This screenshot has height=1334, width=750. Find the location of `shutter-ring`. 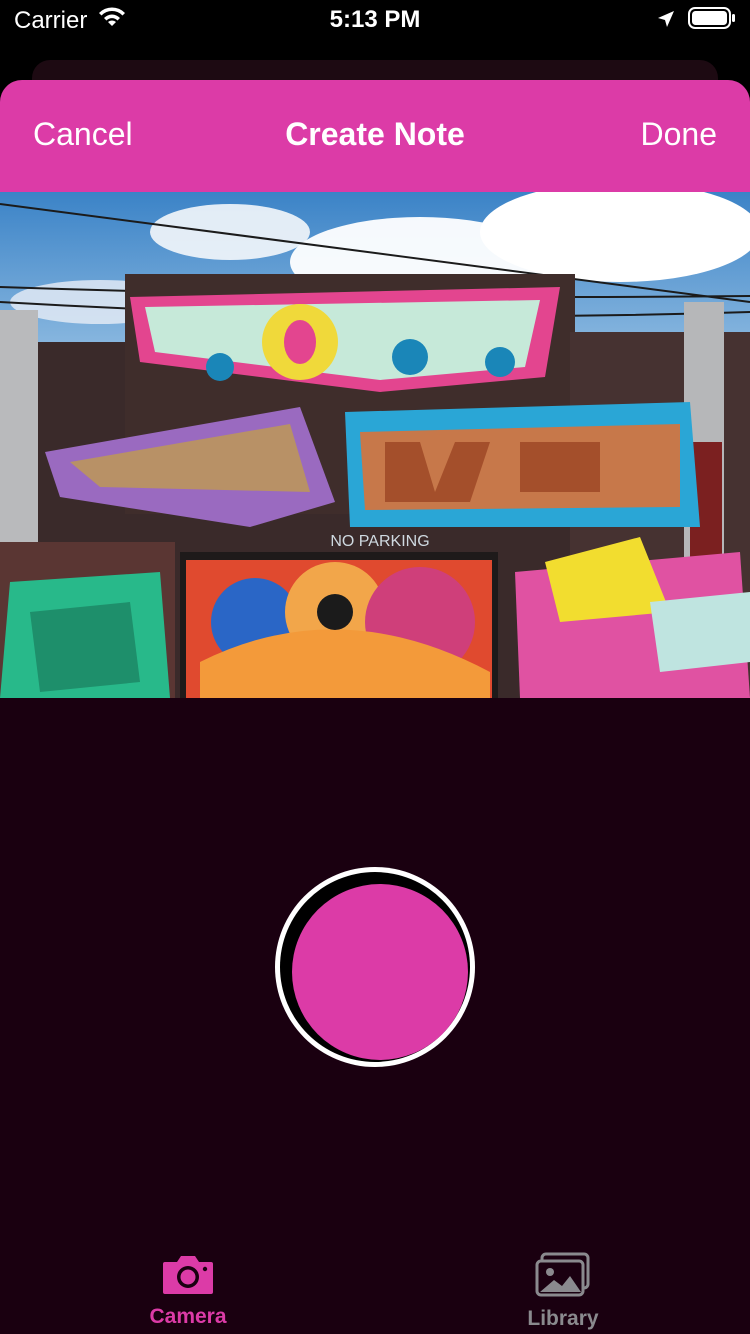

shutter-ring is located at coordinates (375, 967).